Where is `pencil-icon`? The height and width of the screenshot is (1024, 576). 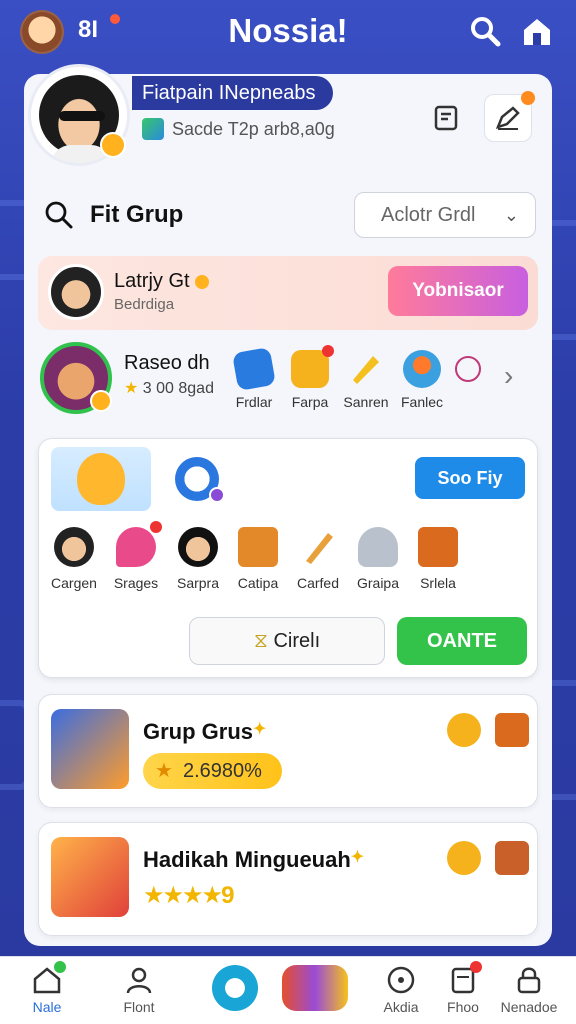
pencil-icon is located at coordinates (507, 118).